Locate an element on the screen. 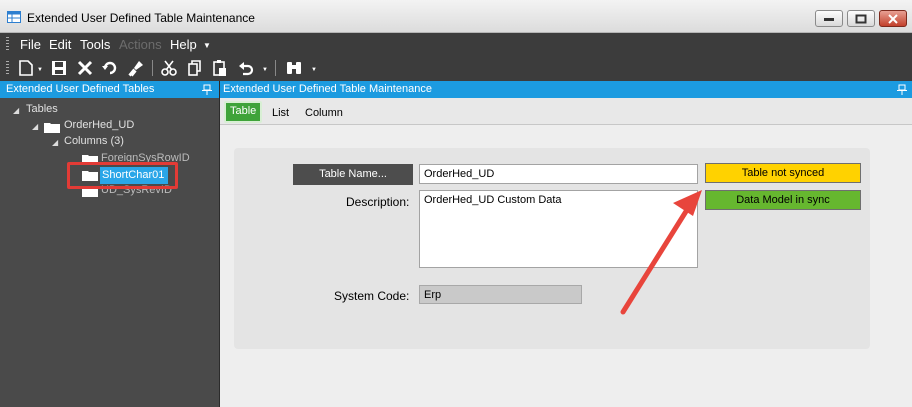 The width and height of the screenshot is (912, 407). maximize-icon is located at coordinates (861, 18).